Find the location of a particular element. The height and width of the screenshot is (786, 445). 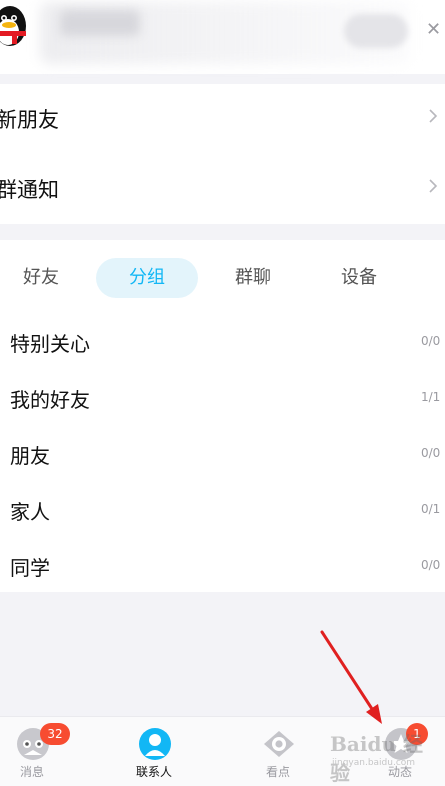

nav-watch: 看点 is located at coordinates (278, 751).